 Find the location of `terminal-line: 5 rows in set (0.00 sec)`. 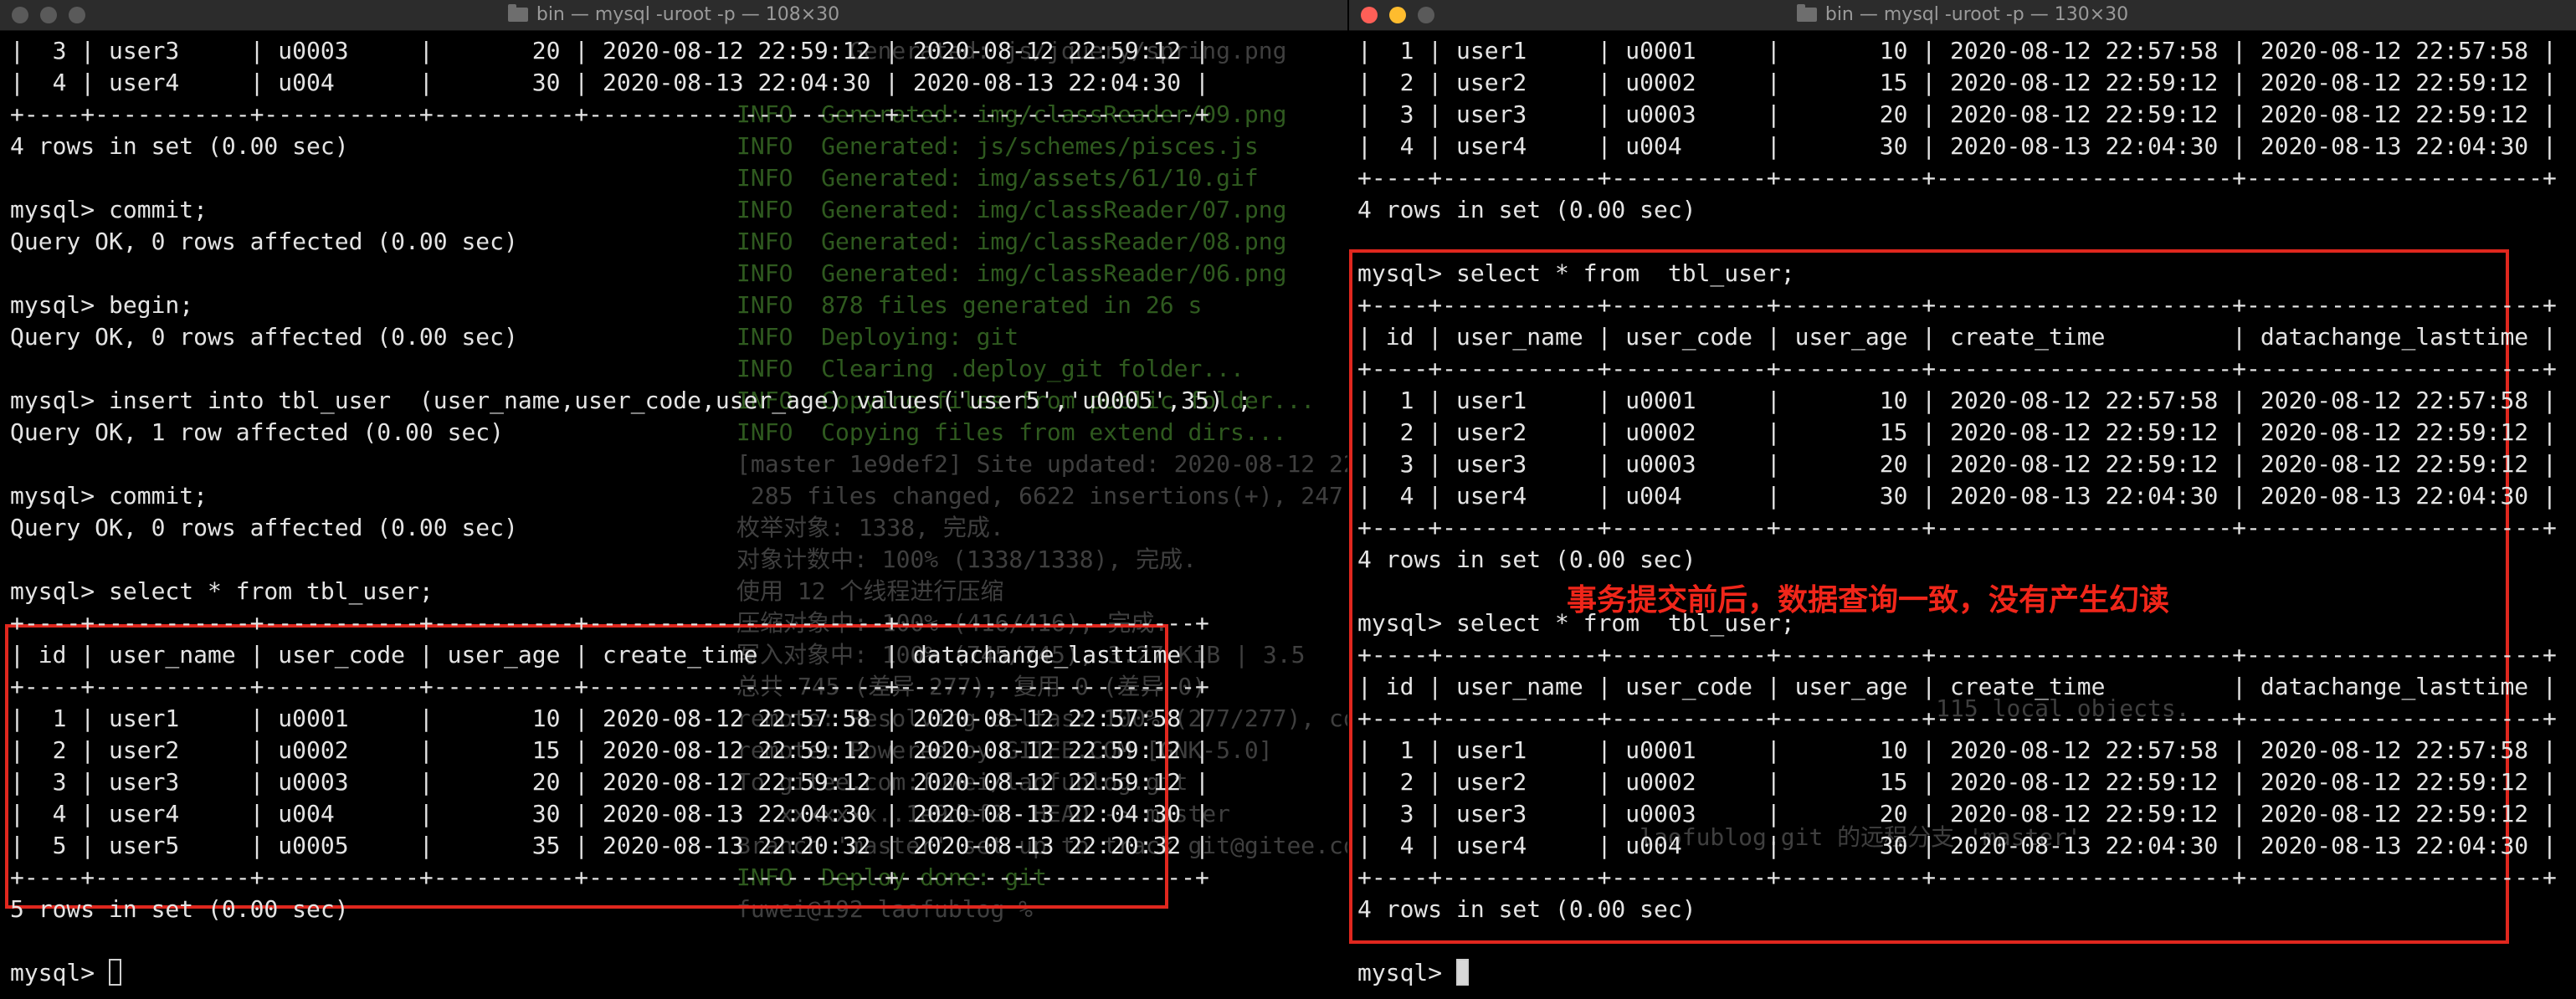

terminal-line: 5 rows in set (0.00 sec) is located at coordinates (179, 909).